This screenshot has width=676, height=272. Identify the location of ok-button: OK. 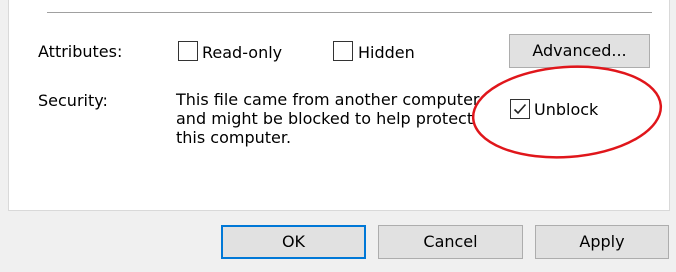
(293, 242).